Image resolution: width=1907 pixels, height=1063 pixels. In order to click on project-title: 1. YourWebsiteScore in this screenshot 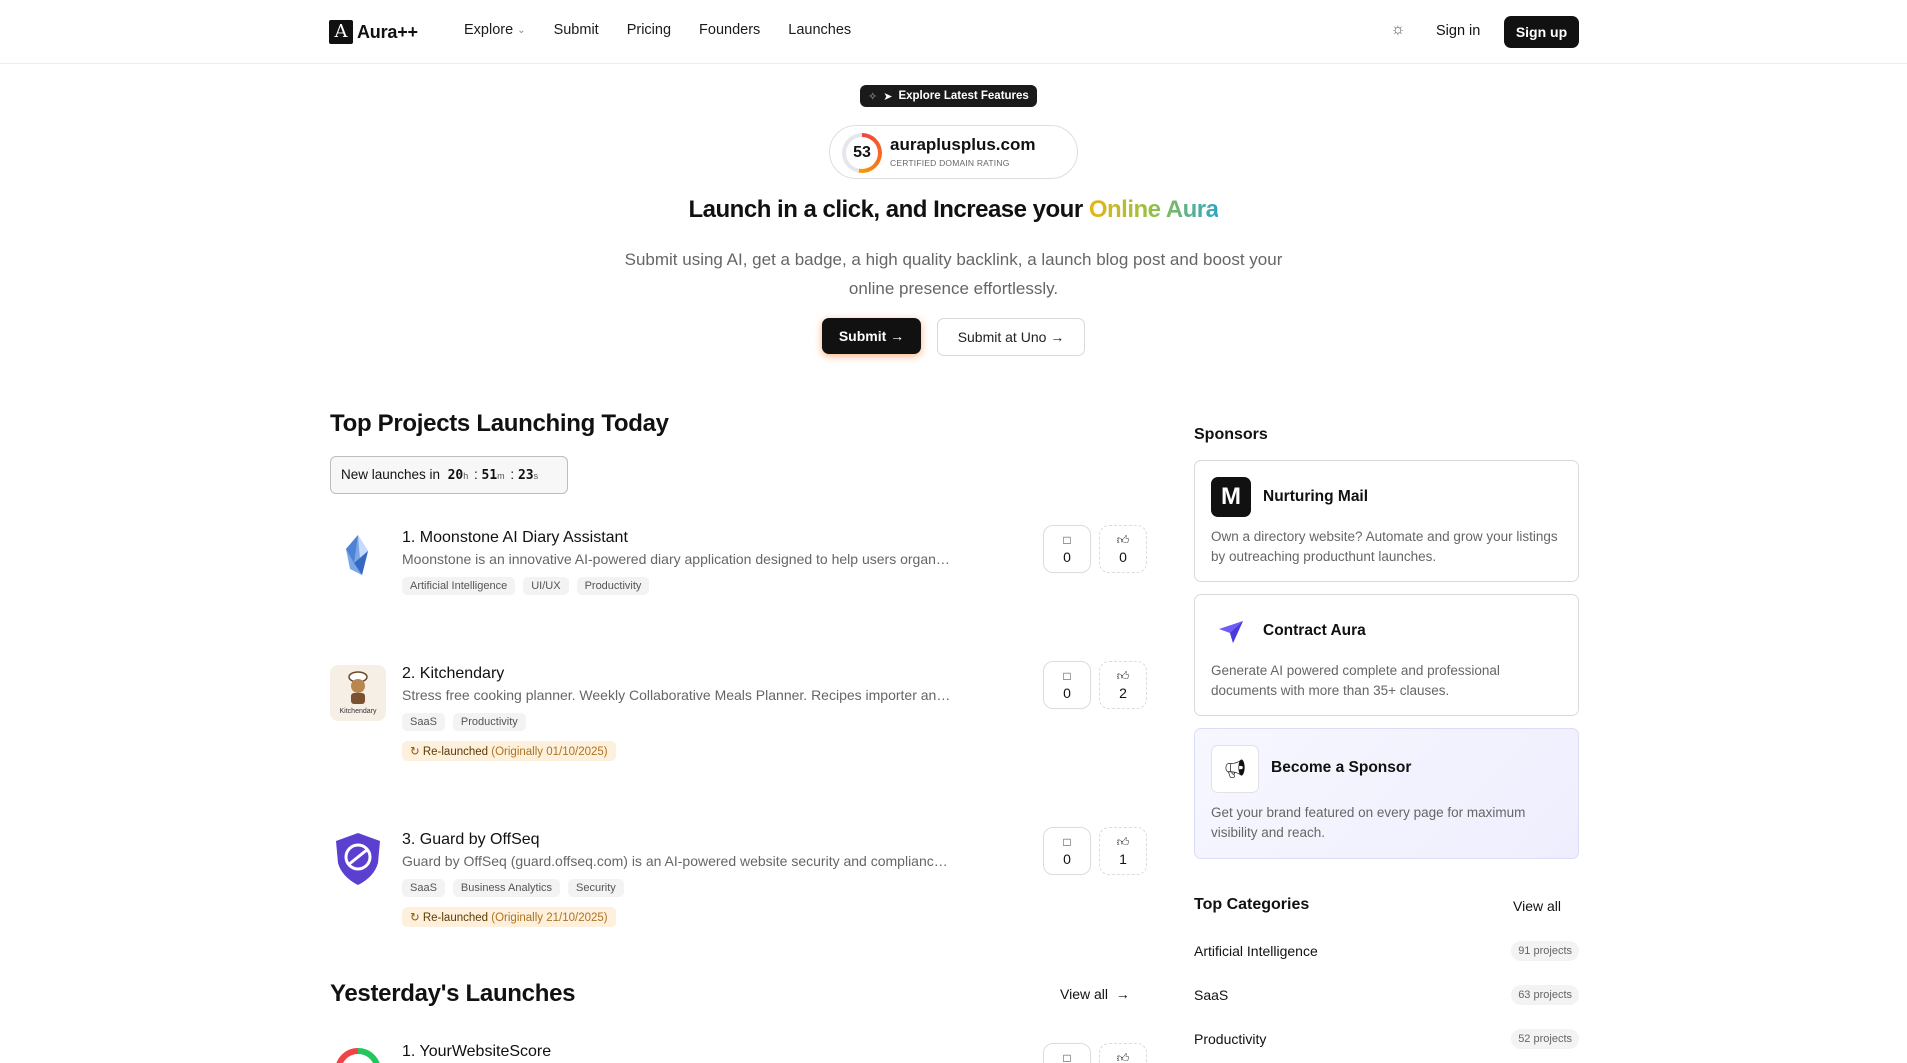, I will do `click(476, 1052)`.